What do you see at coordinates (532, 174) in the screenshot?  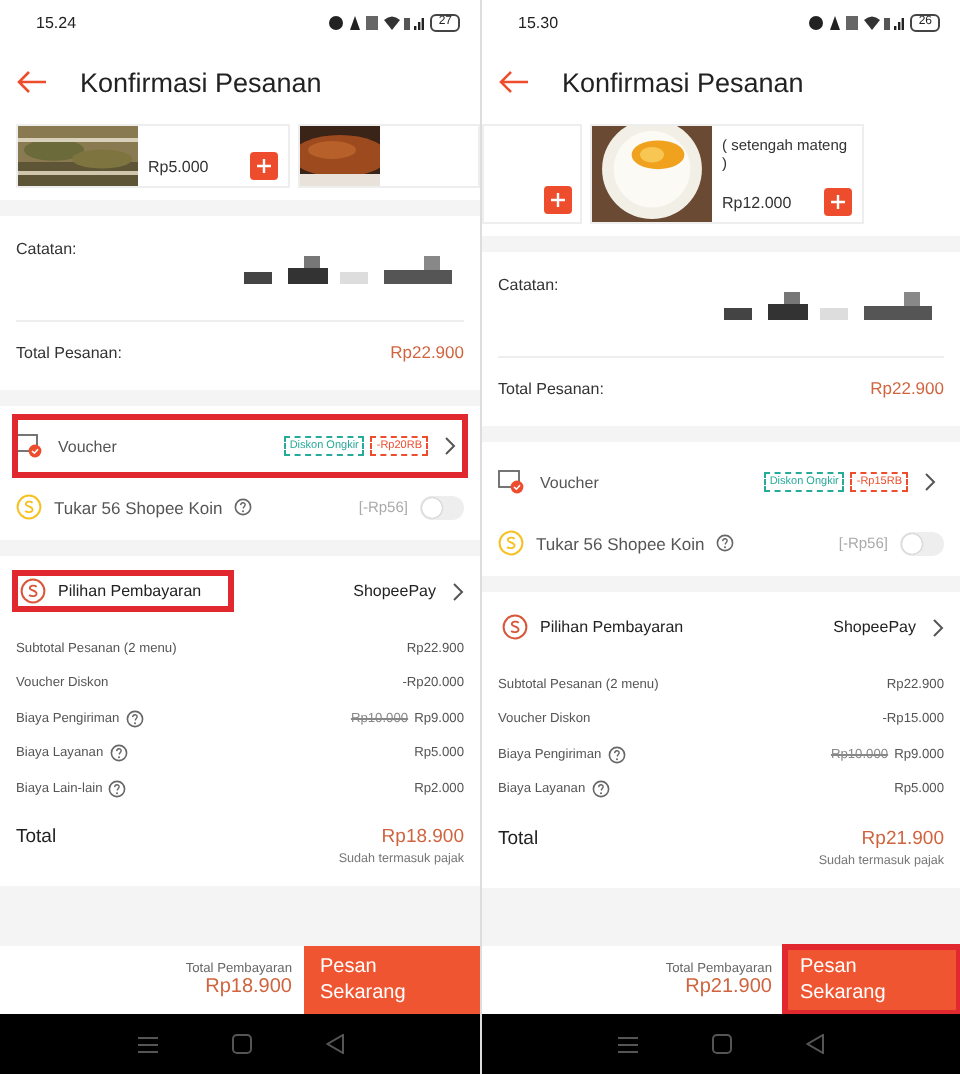 I see `menu-item-card` at bounding box center [532, 174].